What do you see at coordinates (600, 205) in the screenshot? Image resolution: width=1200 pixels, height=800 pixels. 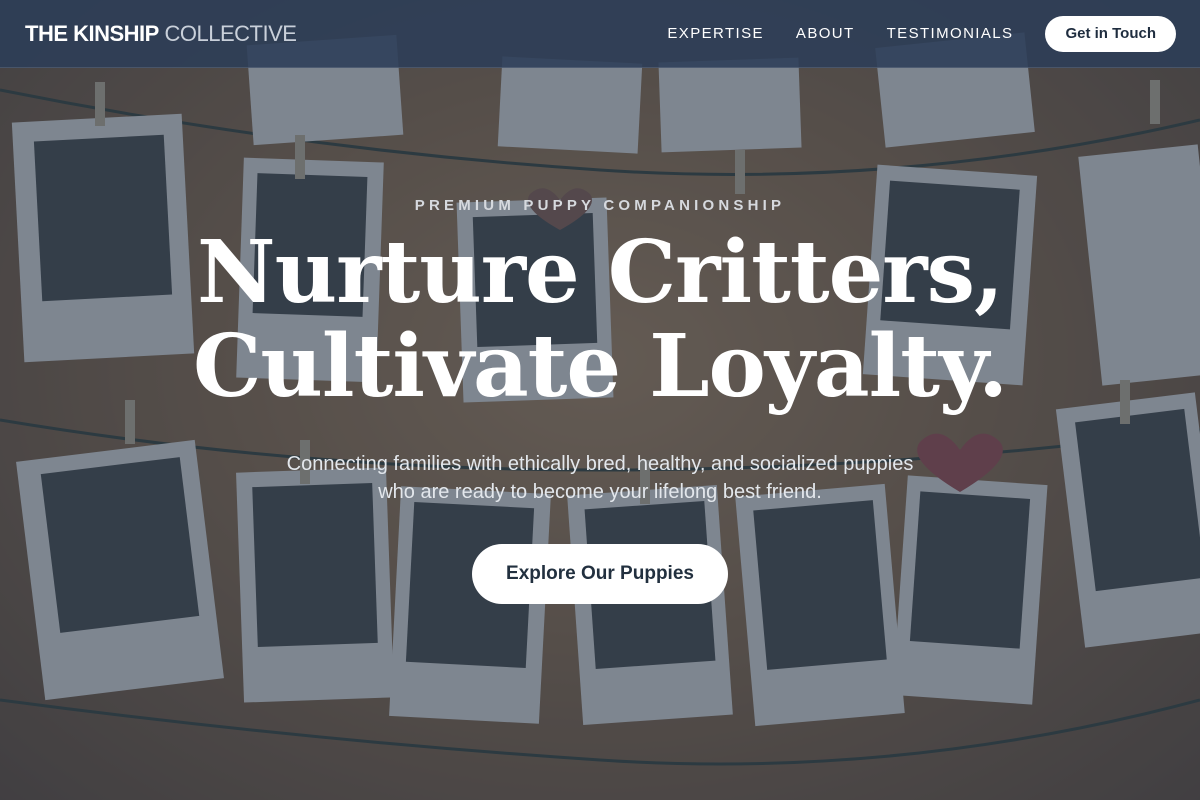 I see `hero-eyebrow: PREMIUM PUPPY COMPANIONSHIP` at bounding box center [600, 205].